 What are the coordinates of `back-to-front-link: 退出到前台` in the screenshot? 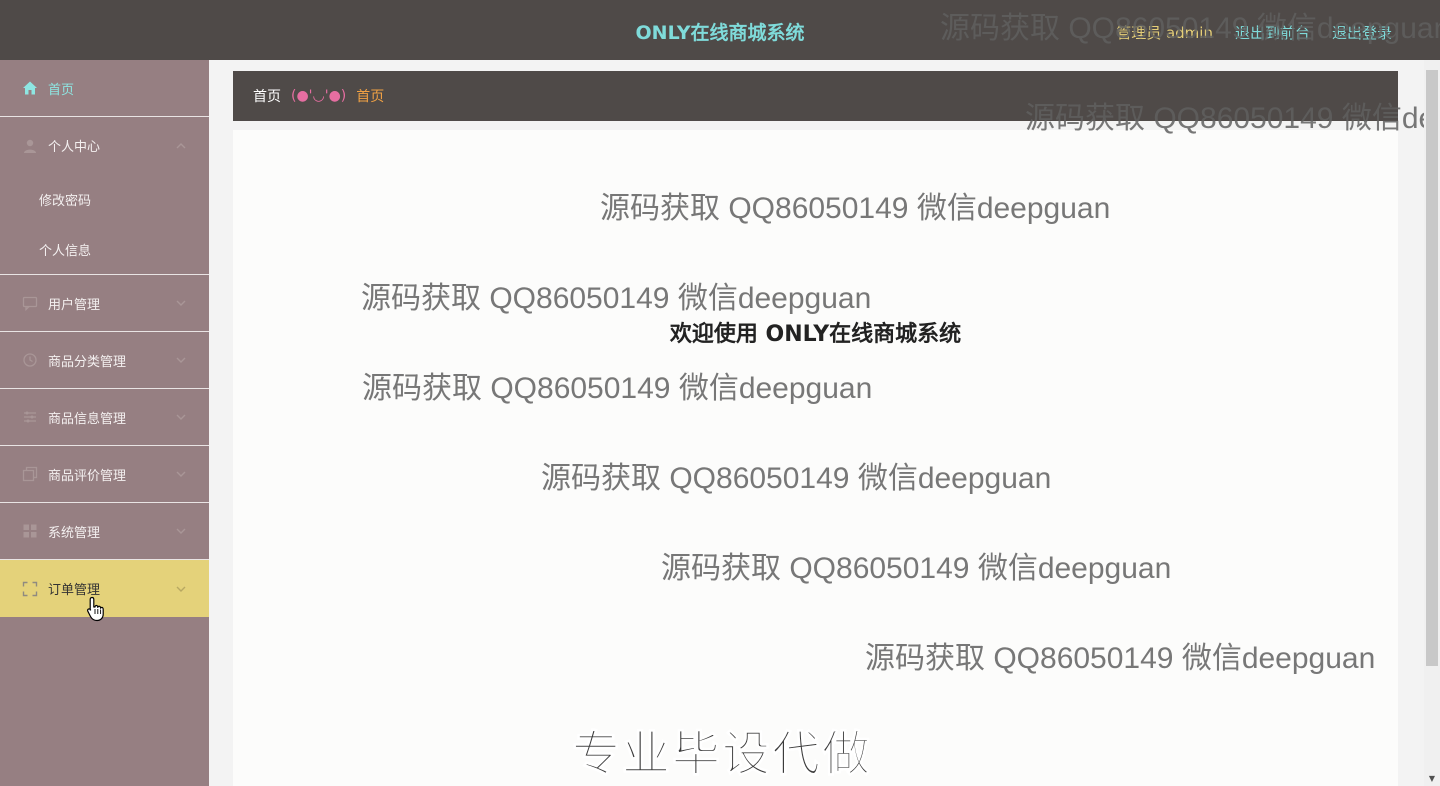 It's located at (1272, 32).